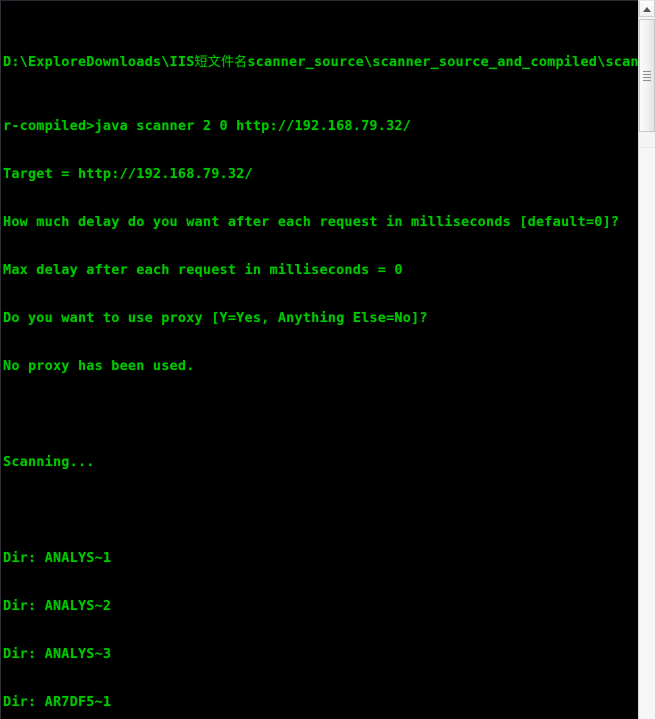 This screenshot has height=719, width=655. What do you see at coordinates (57, 702) in the screenshot?
I see `console-line-entry: Dir: AR7DF5~1` at bounding box center [57, 702].